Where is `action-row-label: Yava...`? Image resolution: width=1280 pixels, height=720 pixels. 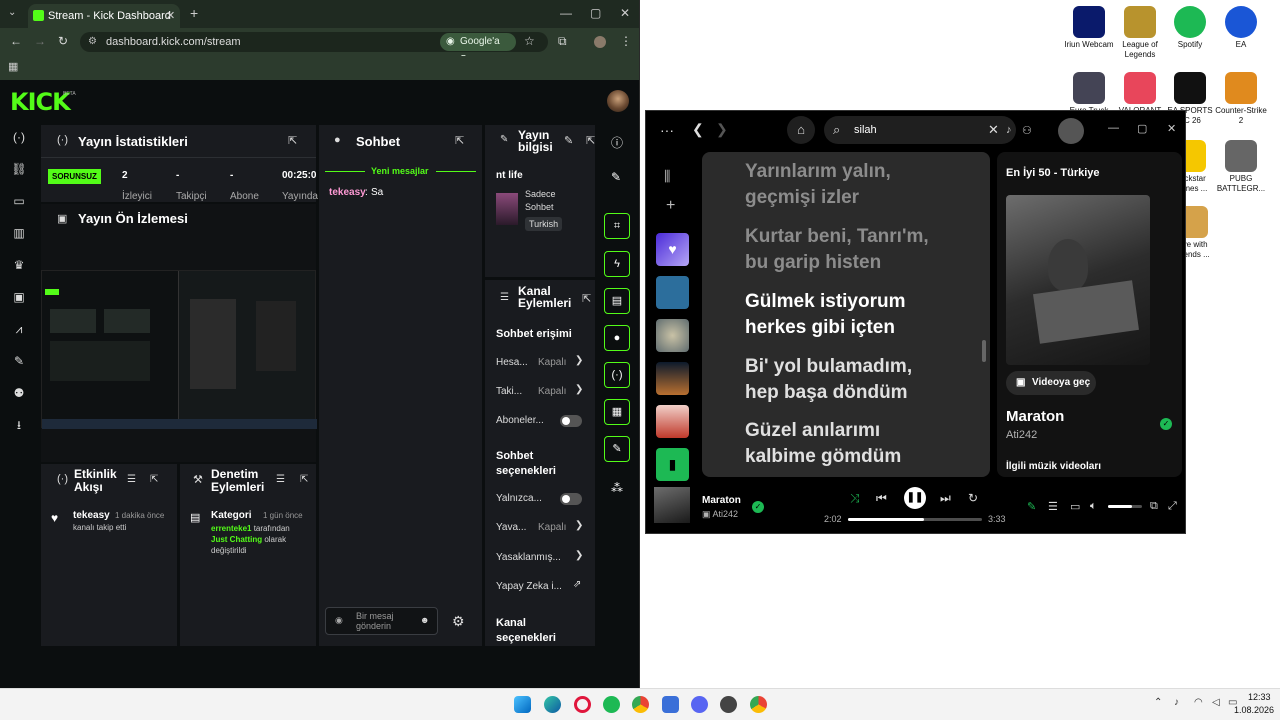 action-row-label: Yava... is located at coordinates (511, 527).